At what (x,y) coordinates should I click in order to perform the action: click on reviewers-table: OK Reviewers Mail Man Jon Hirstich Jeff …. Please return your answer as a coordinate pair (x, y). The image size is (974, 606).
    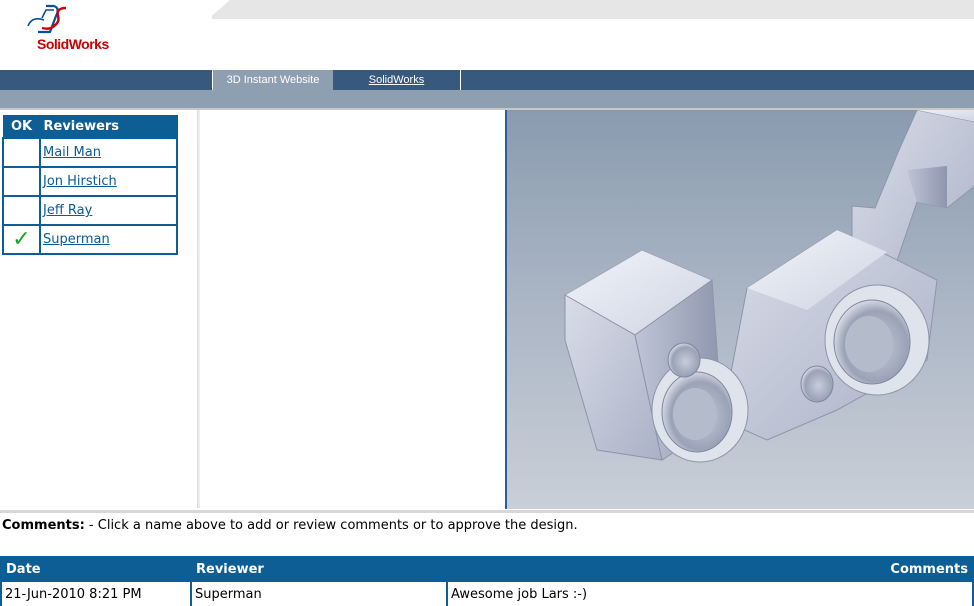
    Looking at the image, I should click on (90, 185).